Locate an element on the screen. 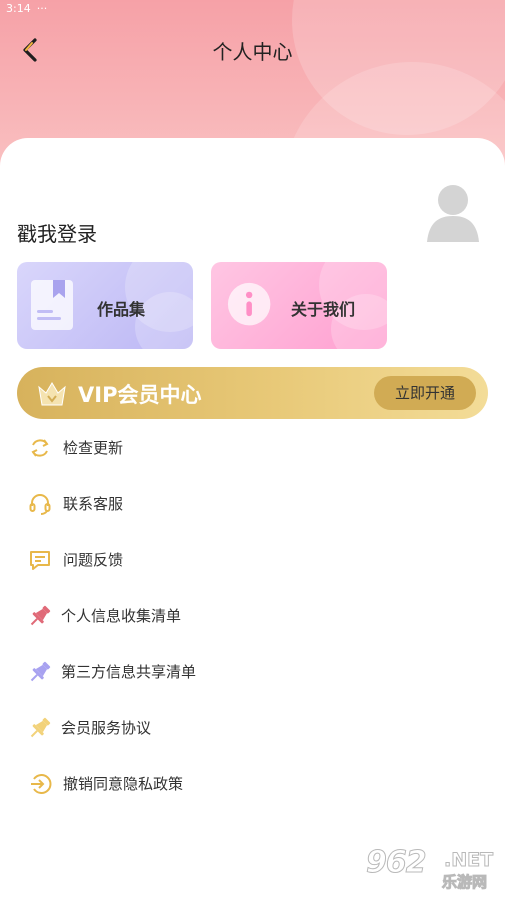  login-prompt: 戳我登录 is located at coordinates (57, 232).